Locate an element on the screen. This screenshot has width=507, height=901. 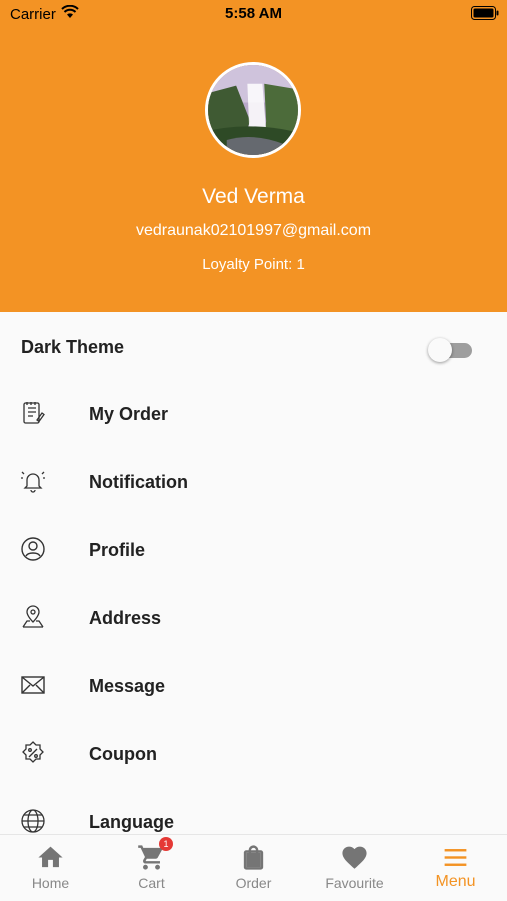
coupon-icon is located at coordinates (33, 753).